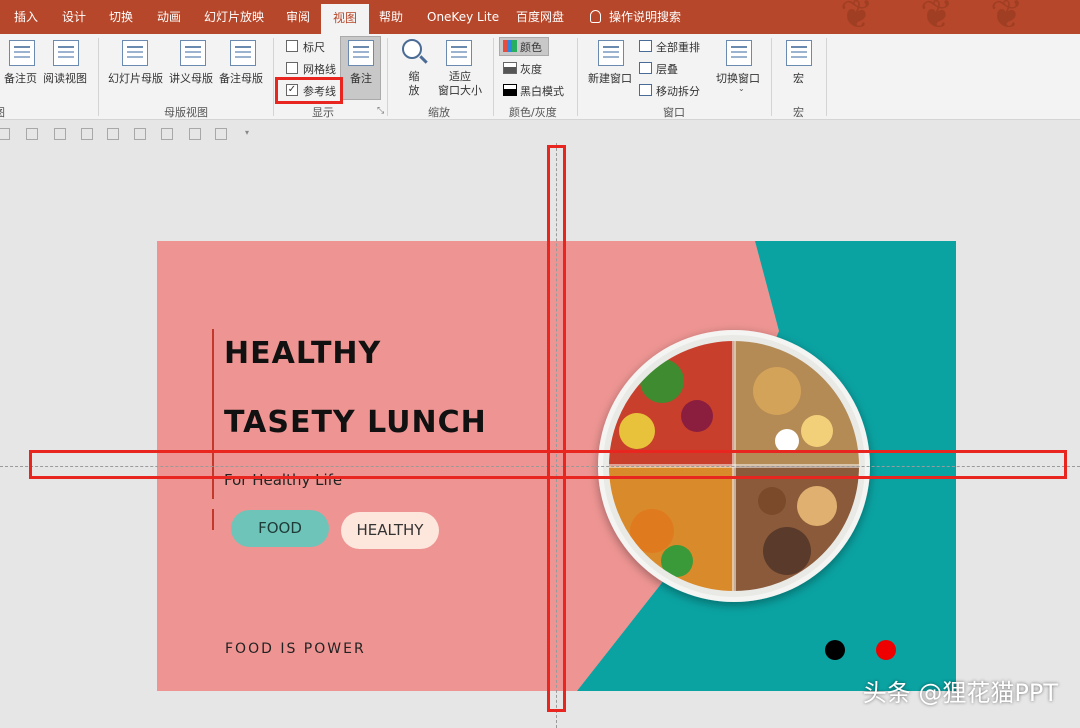  I want to click on reading-view-icon, so click(66, 53).